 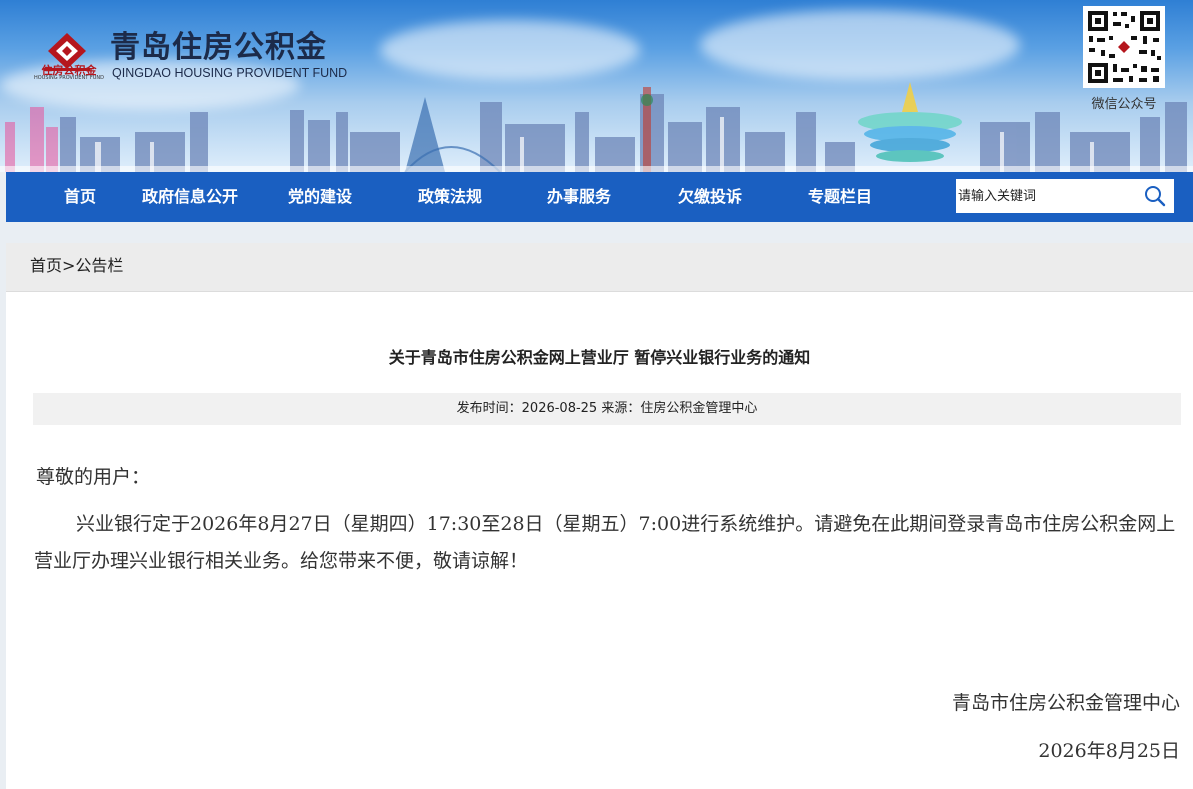 I want to click on wechat-qr-code-icon, so click(x=1124, y=47).